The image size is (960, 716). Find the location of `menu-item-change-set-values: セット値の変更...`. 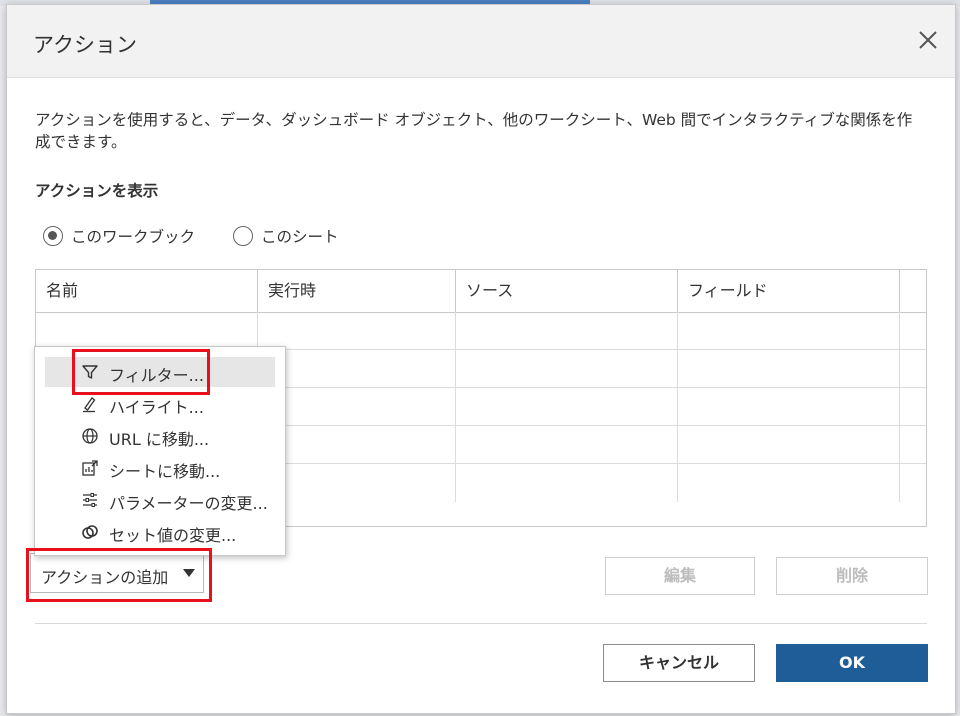

menu-item-change-set-values: セット値の変更... is located at coordinates (160, 532).